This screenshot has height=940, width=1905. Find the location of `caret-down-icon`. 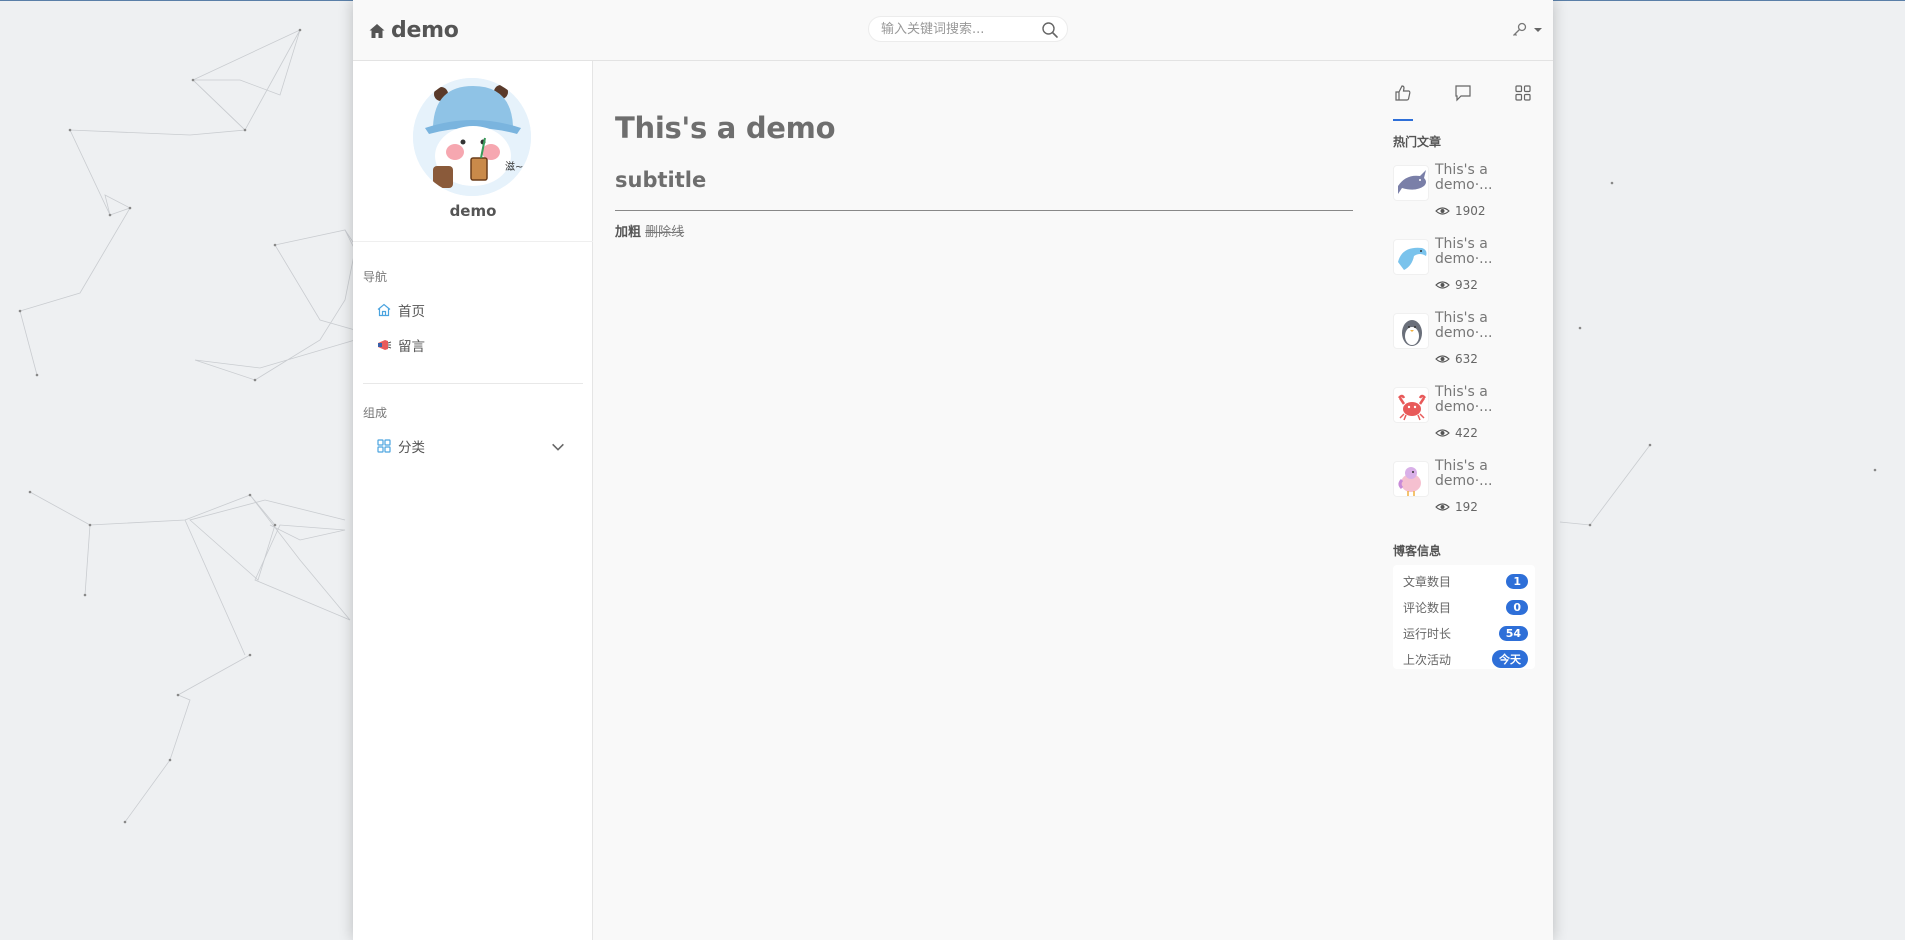

caret-down-icon is located at coordinates (1538, 30).